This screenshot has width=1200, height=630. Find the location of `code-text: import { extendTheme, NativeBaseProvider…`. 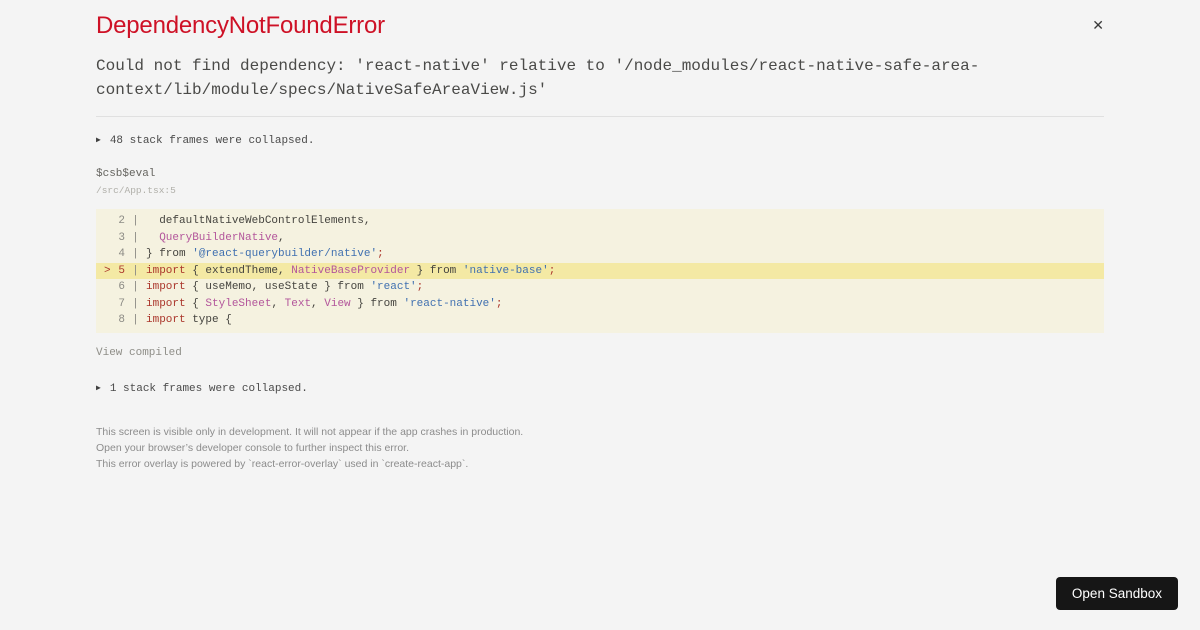

code-text: import { extendTheme, NativeBaseProvider… is located at coordinates (350, 271).